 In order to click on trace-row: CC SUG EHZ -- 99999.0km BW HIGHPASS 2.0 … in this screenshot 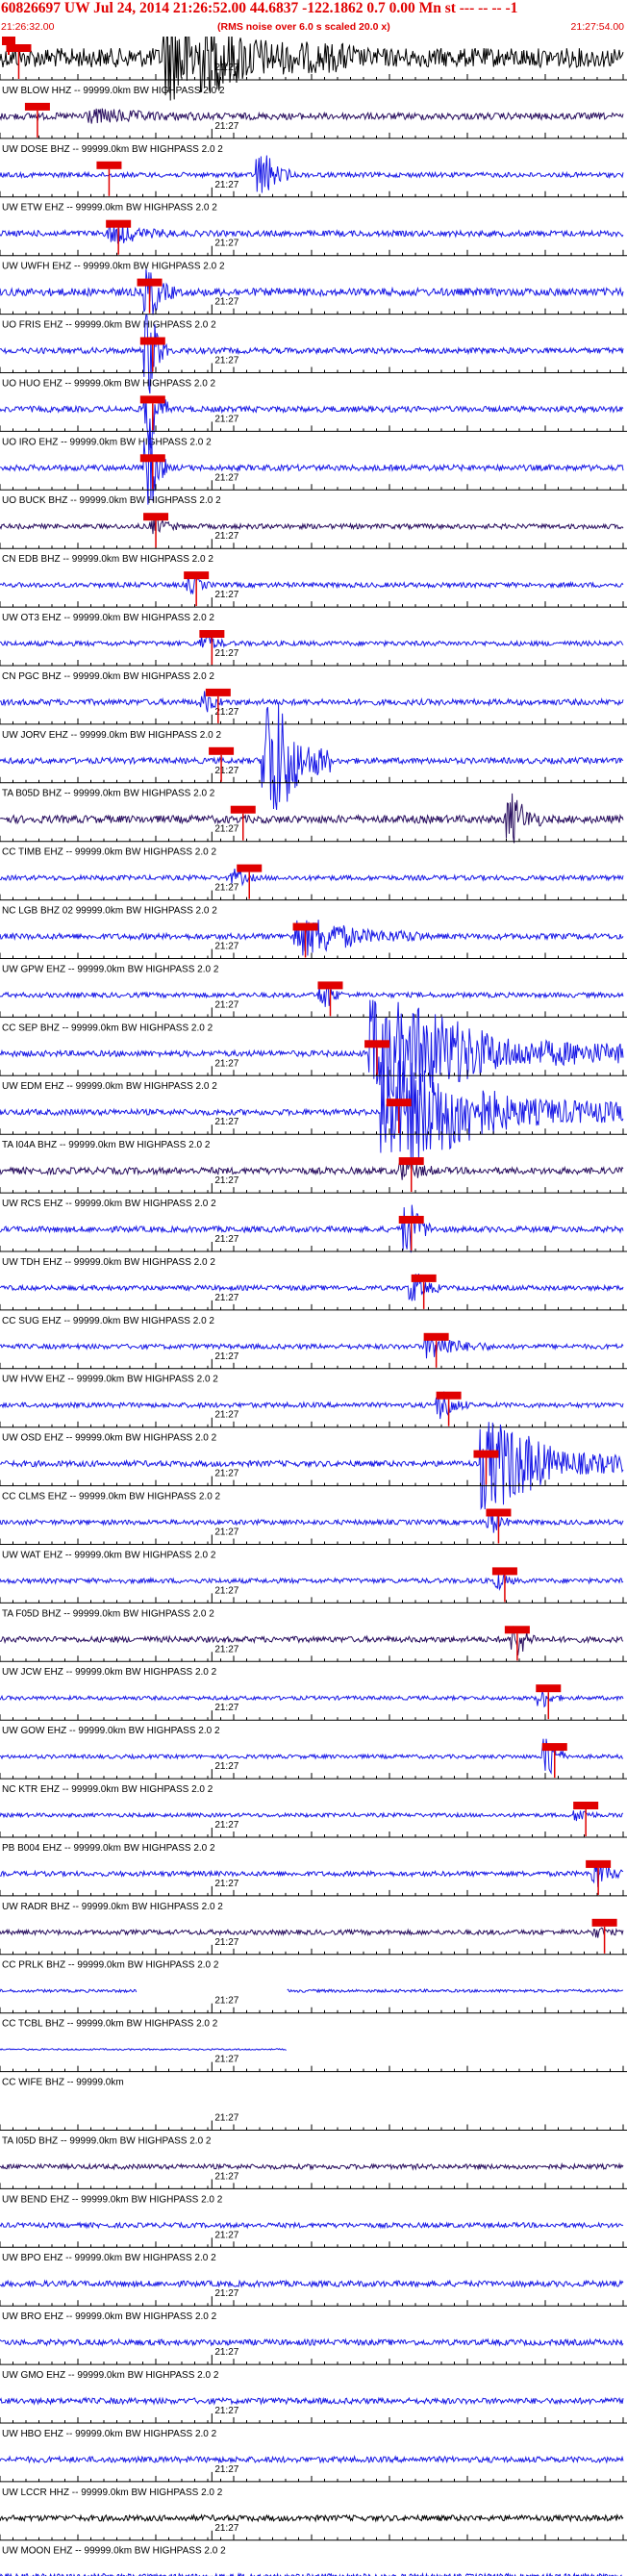, I will do `click(313, 1343)`.